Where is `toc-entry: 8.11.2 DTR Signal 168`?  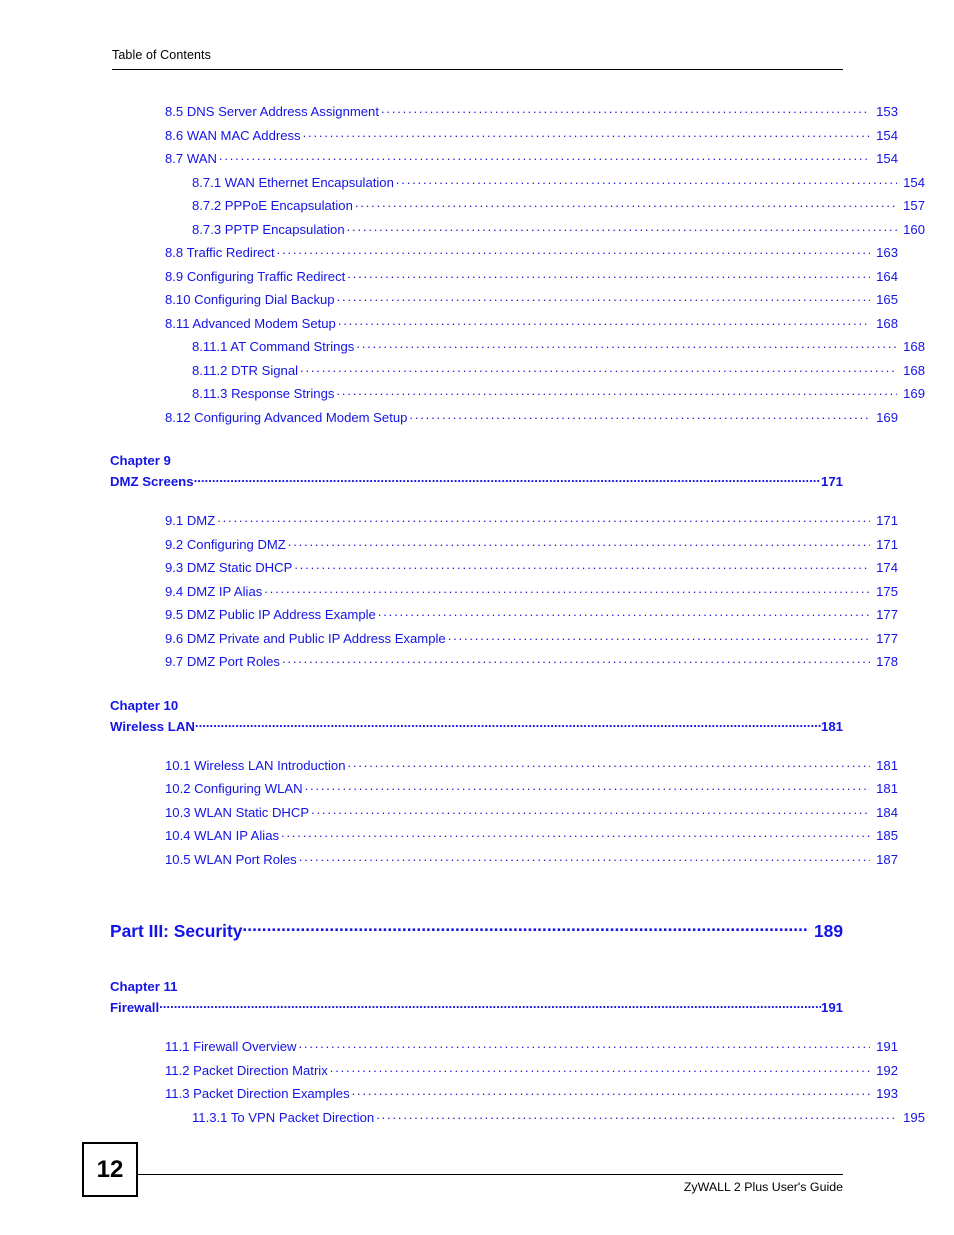
toc-entry: 8.11.2 DTR Signal 168 is located at coordinates (517, 374).